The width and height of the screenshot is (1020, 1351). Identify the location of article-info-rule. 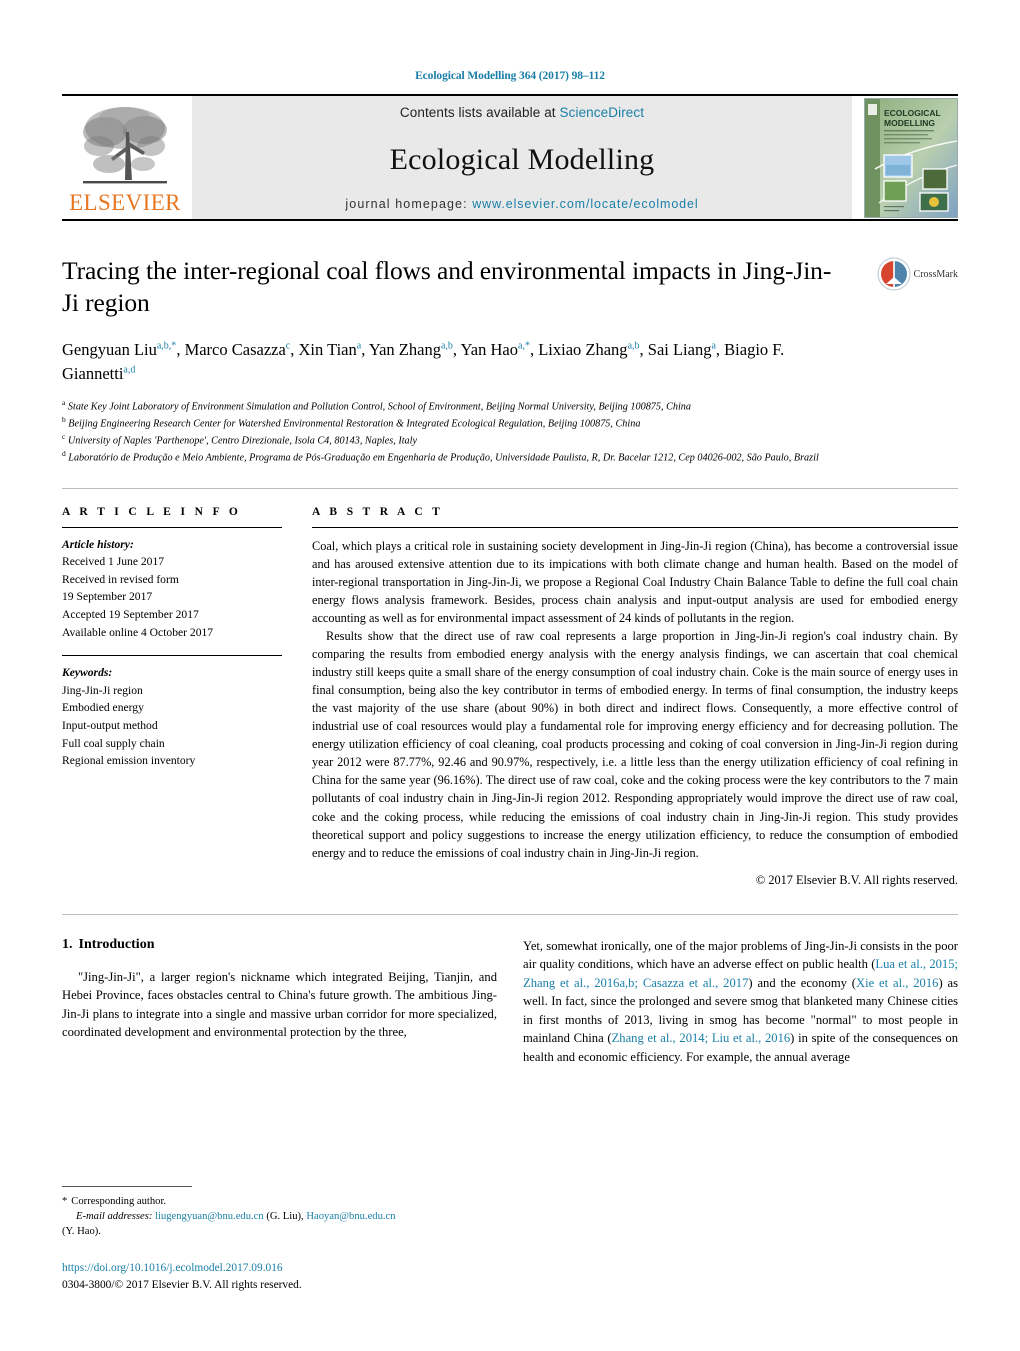
(172, 527).